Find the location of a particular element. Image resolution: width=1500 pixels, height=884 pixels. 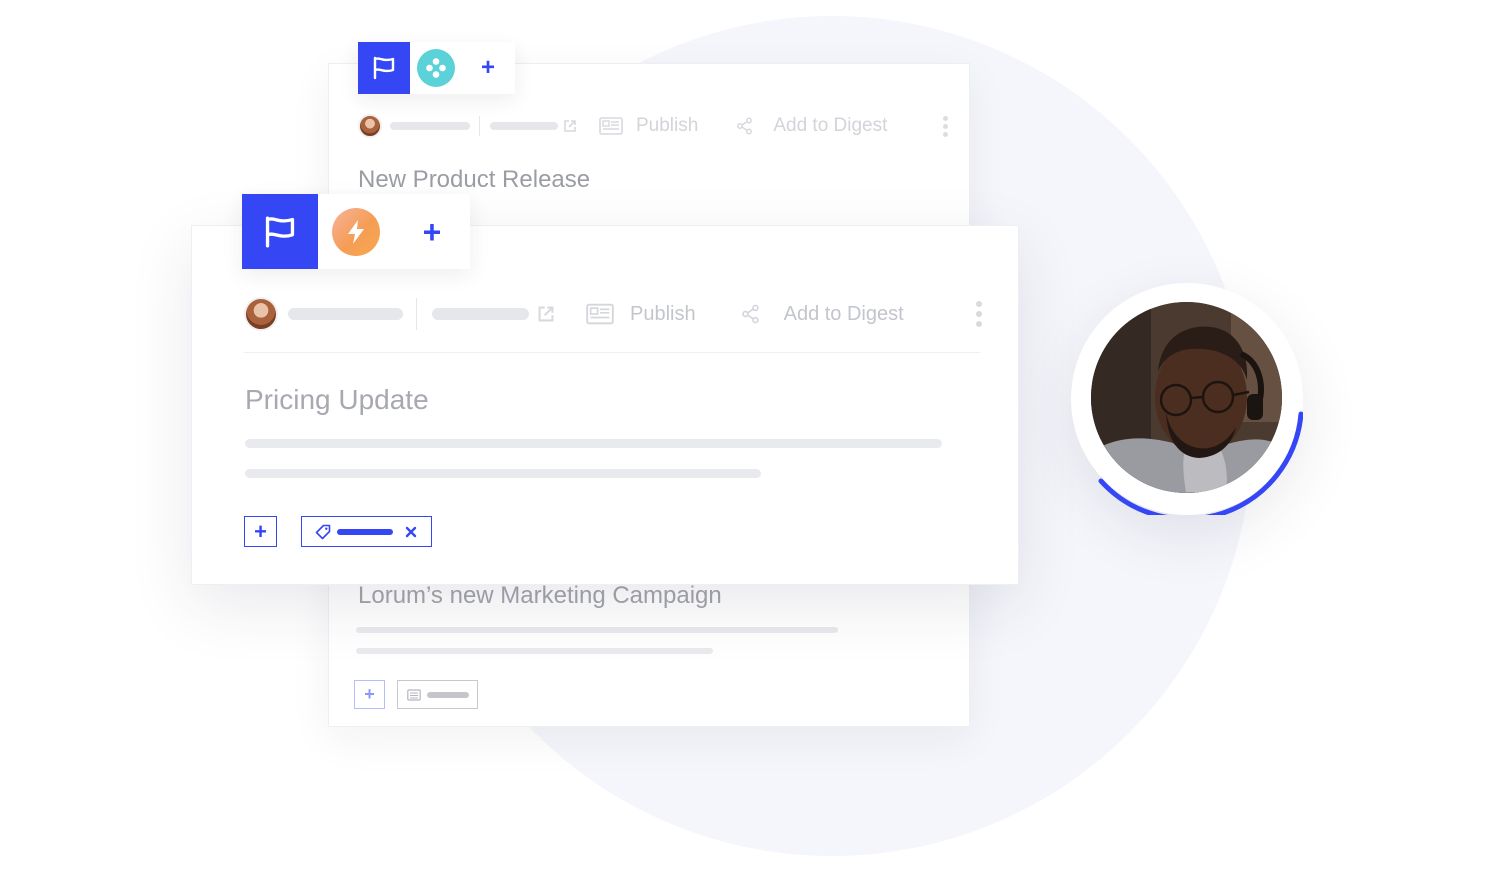

back-app-tab is located at coordinates (436, 68).